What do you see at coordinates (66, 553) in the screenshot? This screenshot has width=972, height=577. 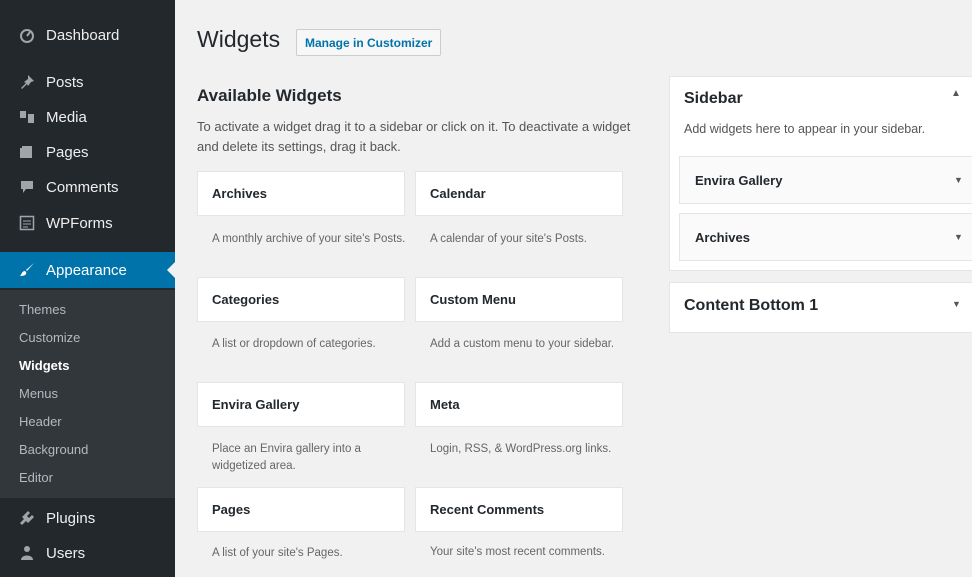 I see `menu-label: Users` at bounding box center [66, 553].